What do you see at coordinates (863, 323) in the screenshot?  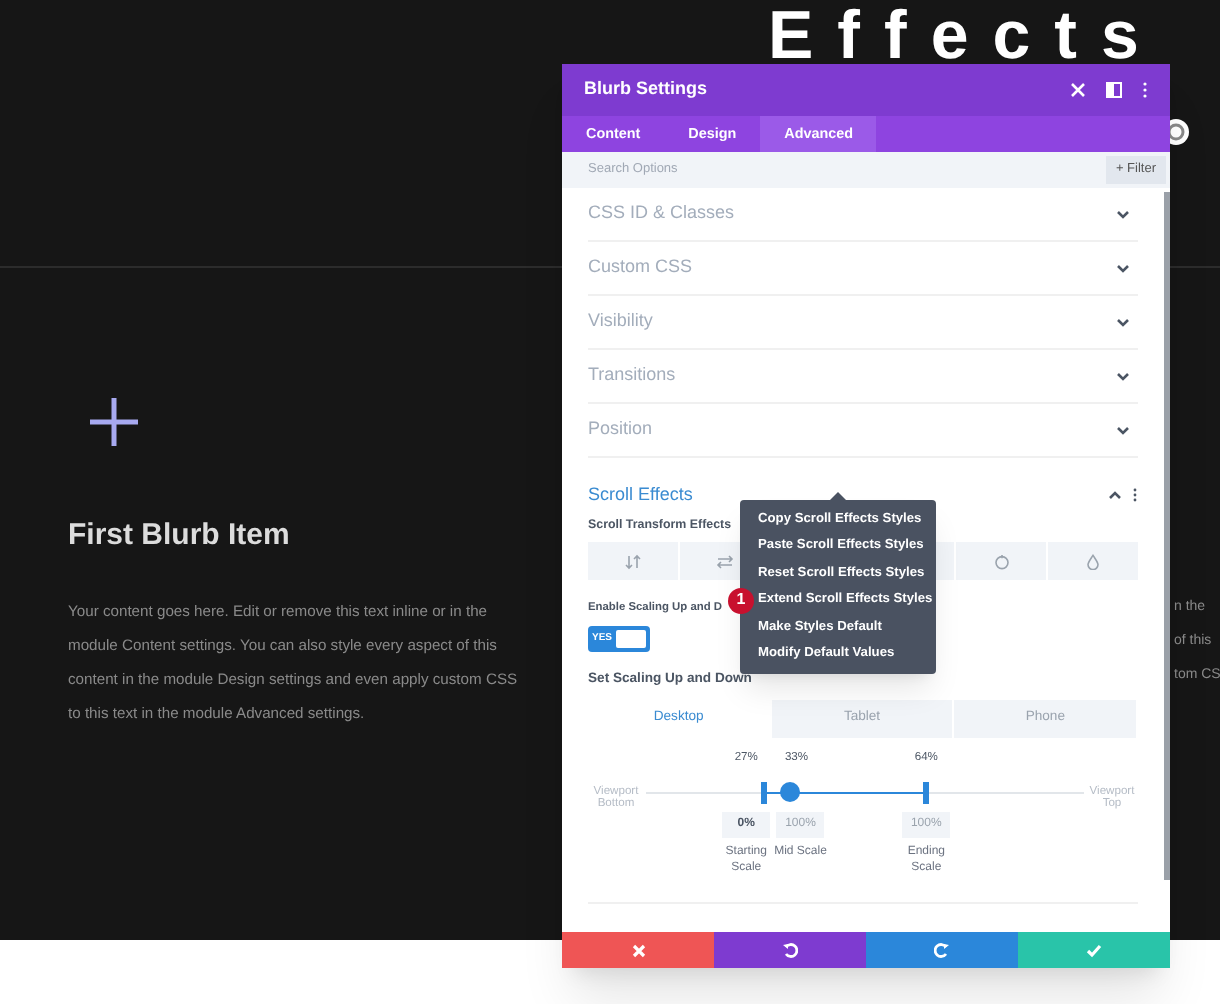 I see `section-header: Visibility` at bounding box center [863, 323].